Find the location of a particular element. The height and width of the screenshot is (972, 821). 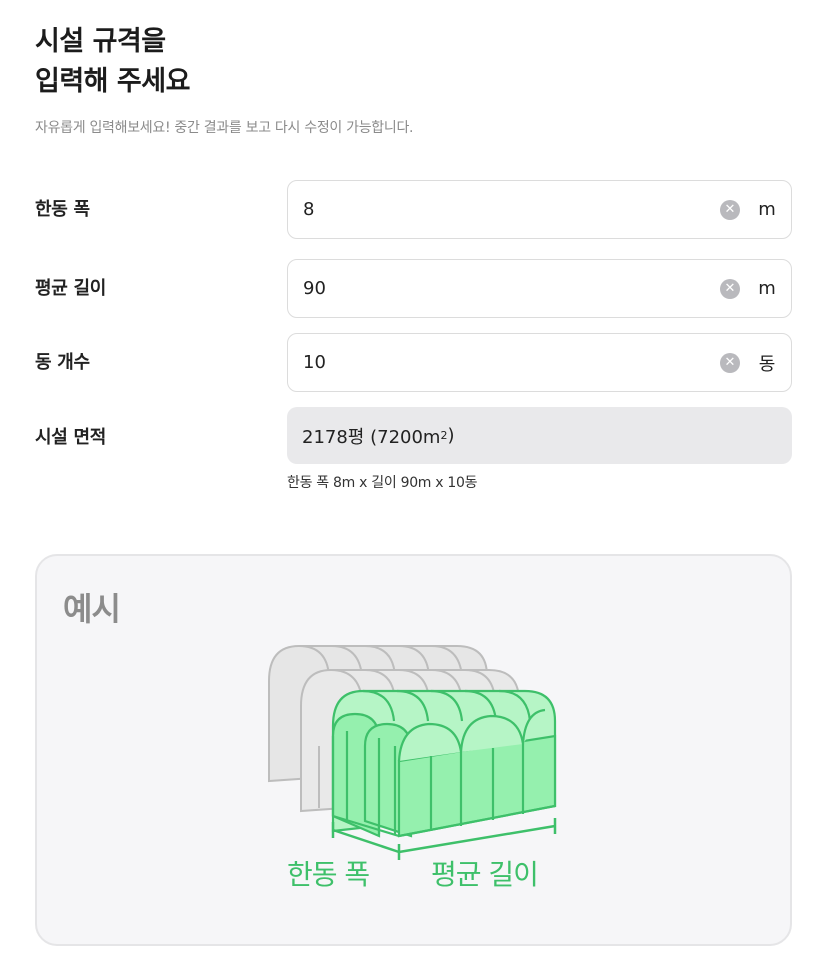

length-label: 평균 길이 is located at coordinates (71, 288).